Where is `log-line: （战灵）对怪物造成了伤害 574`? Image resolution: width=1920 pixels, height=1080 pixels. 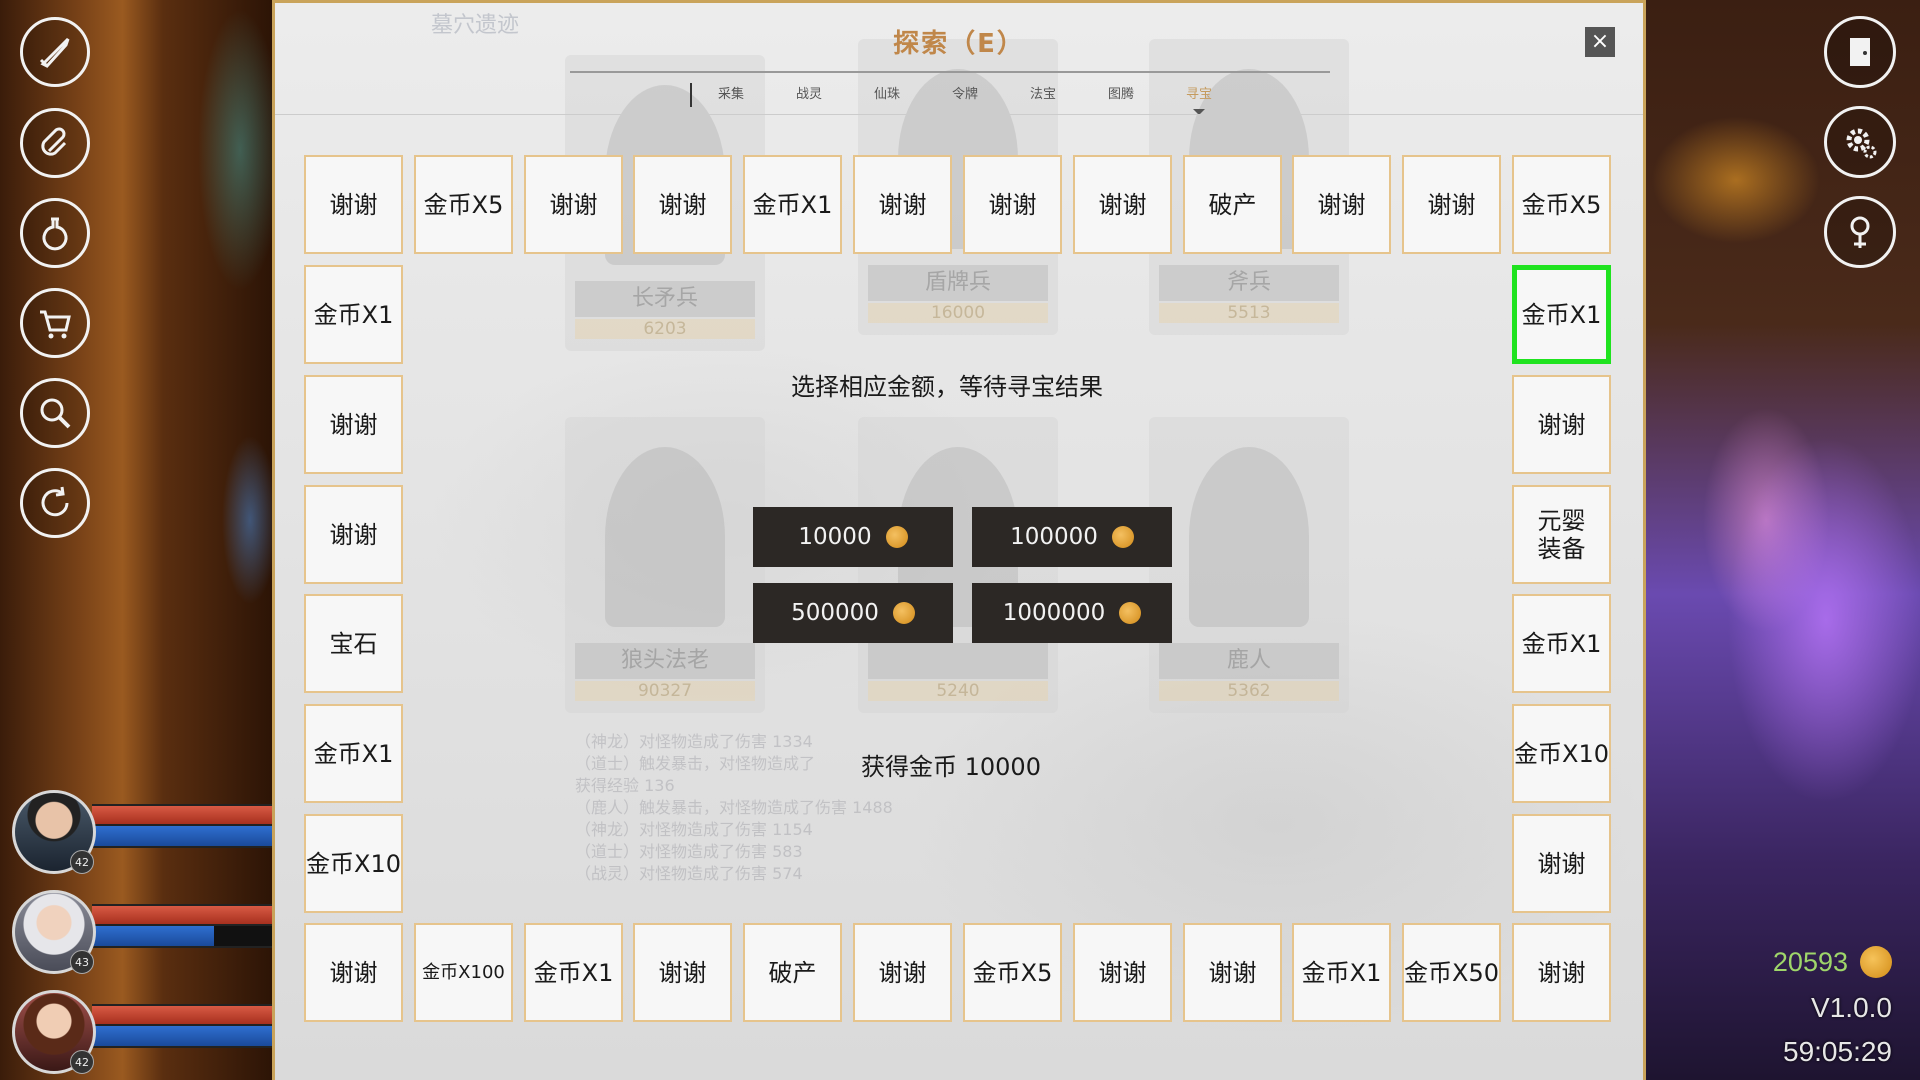 log-line: （战灵）对怪物造成了伤害 574 is located at coordinates (689, 873).